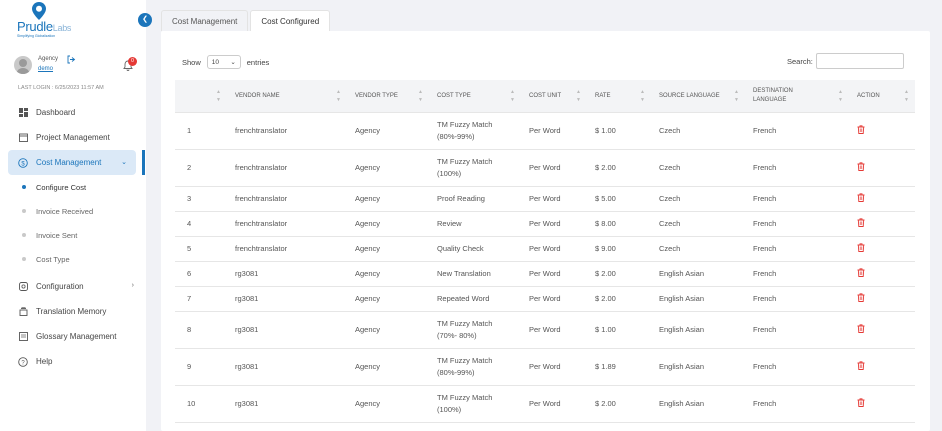 This screenshot has width=942, height=431. I want to click on entries-select-value: 10, so click(215, 62).